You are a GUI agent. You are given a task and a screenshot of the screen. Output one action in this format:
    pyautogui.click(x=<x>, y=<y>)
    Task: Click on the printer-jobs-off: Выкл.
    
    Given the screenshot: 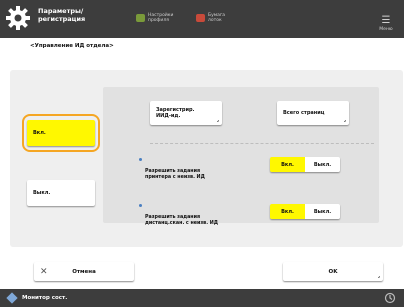 What is the action you would take?
    pyautogui.click(x=322, y=164)
    